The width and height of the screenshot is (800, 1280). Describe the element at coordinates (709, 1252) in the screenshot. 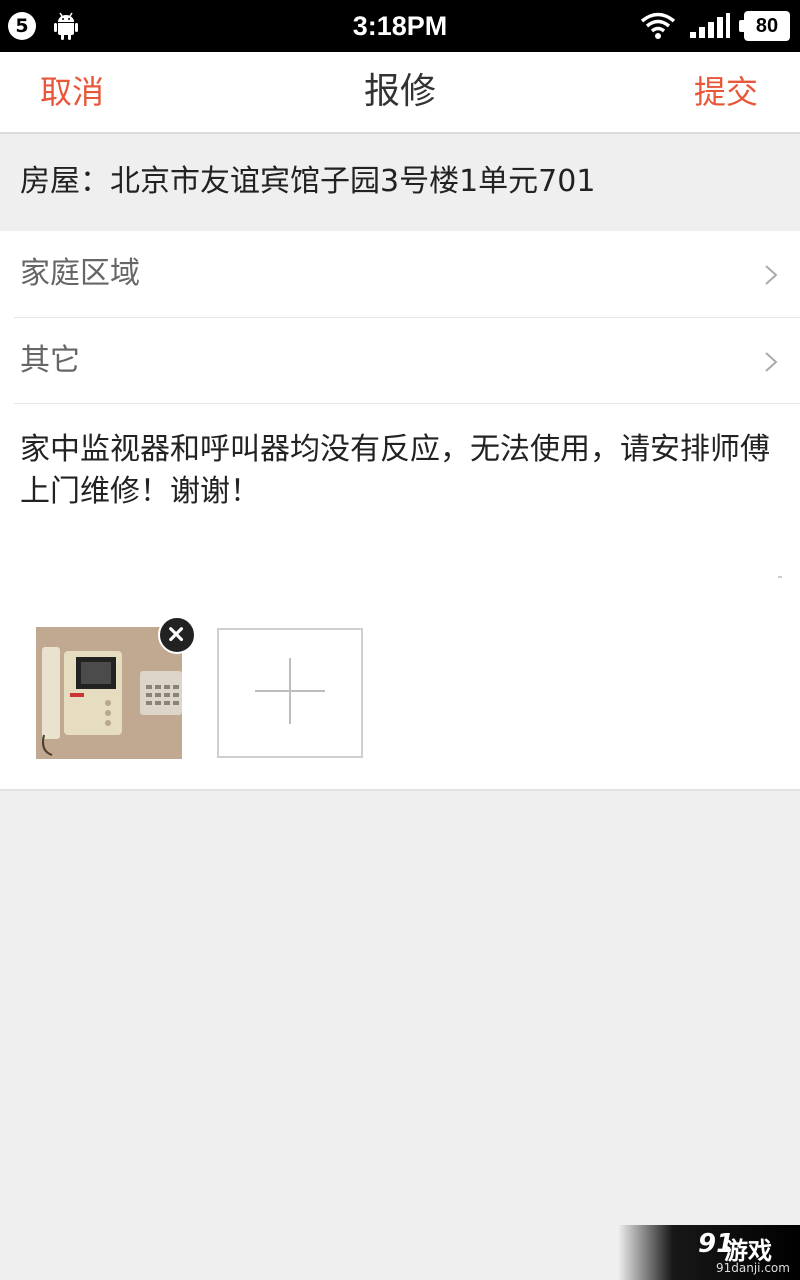

I see `watermark: 91 游戏 91danji.com` at that location.